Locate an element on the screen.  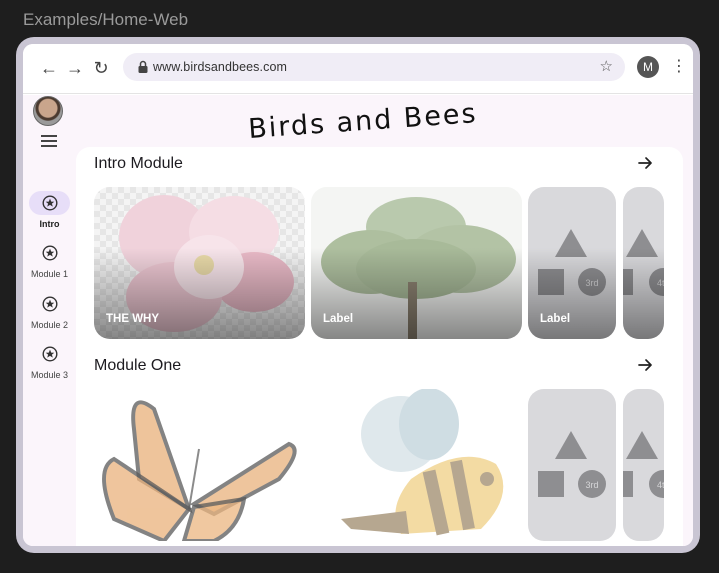
hamburger-menu-icon is located at coordinates (49, 142).